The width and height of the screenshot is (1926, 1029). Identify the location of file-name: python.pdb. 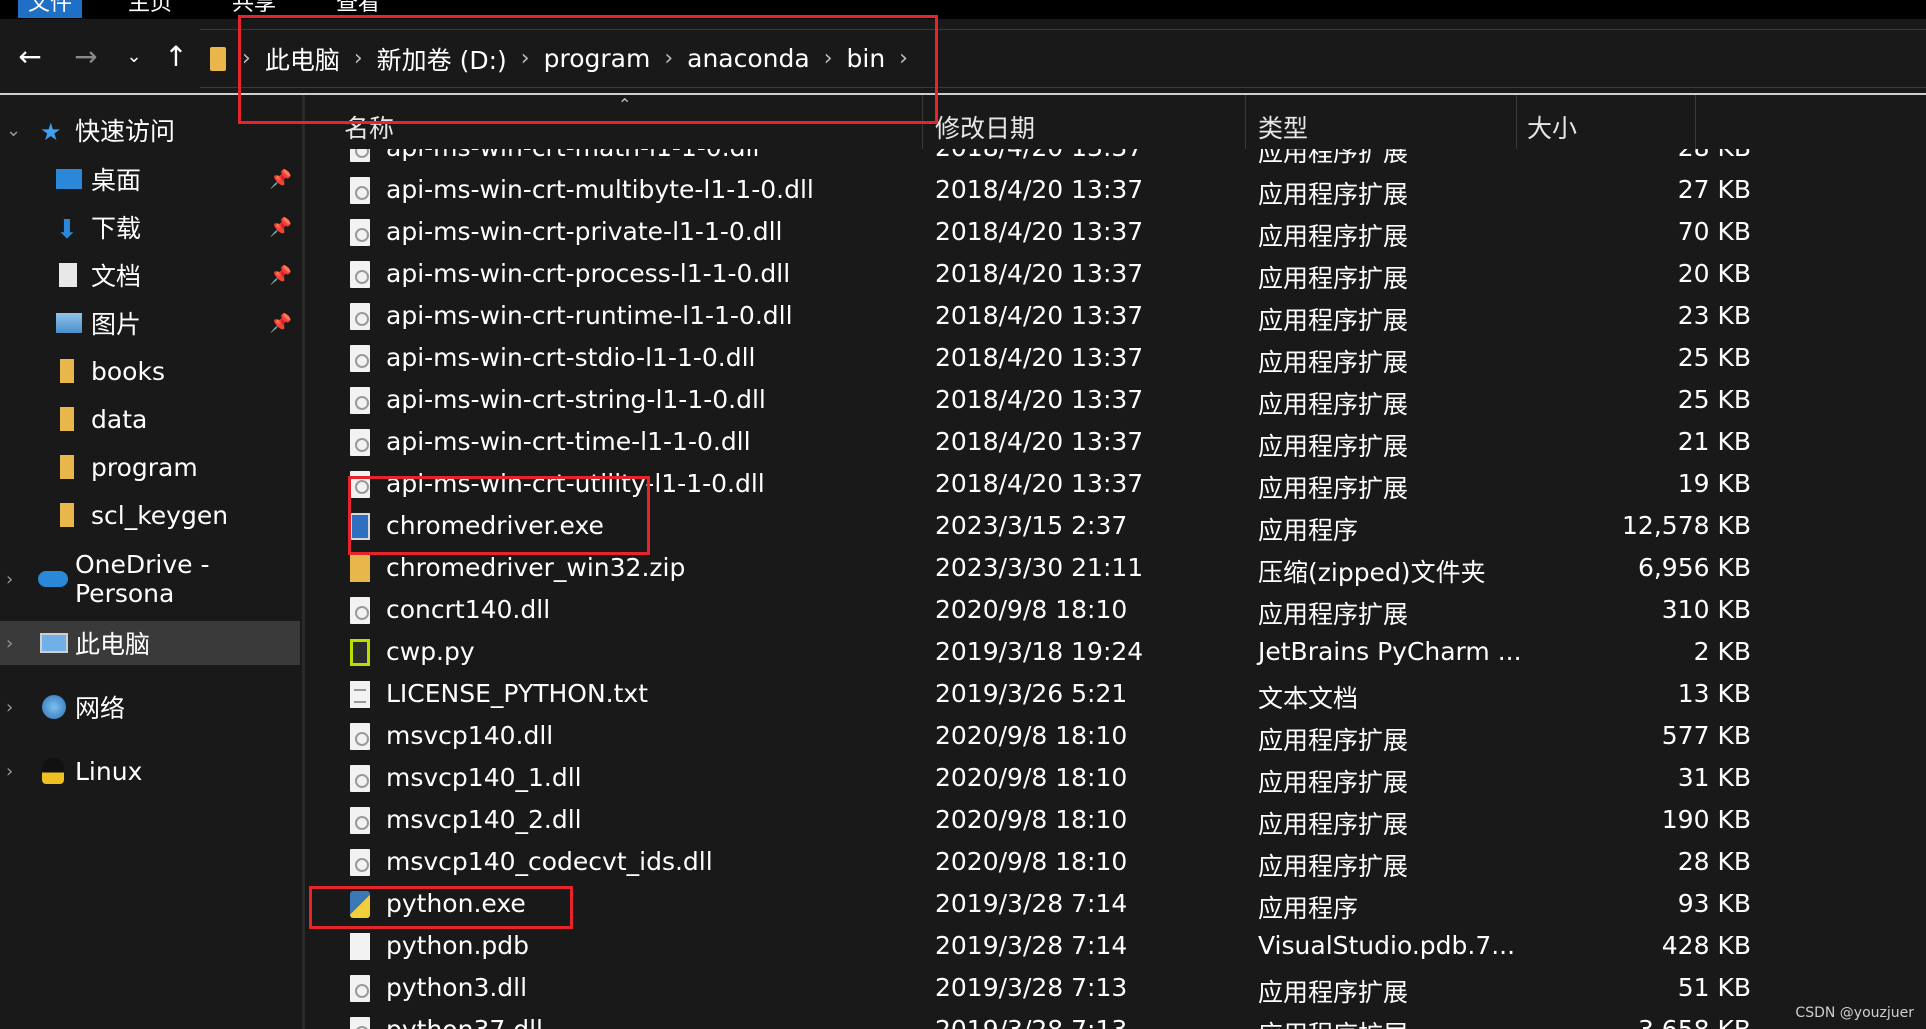
(457, 945).